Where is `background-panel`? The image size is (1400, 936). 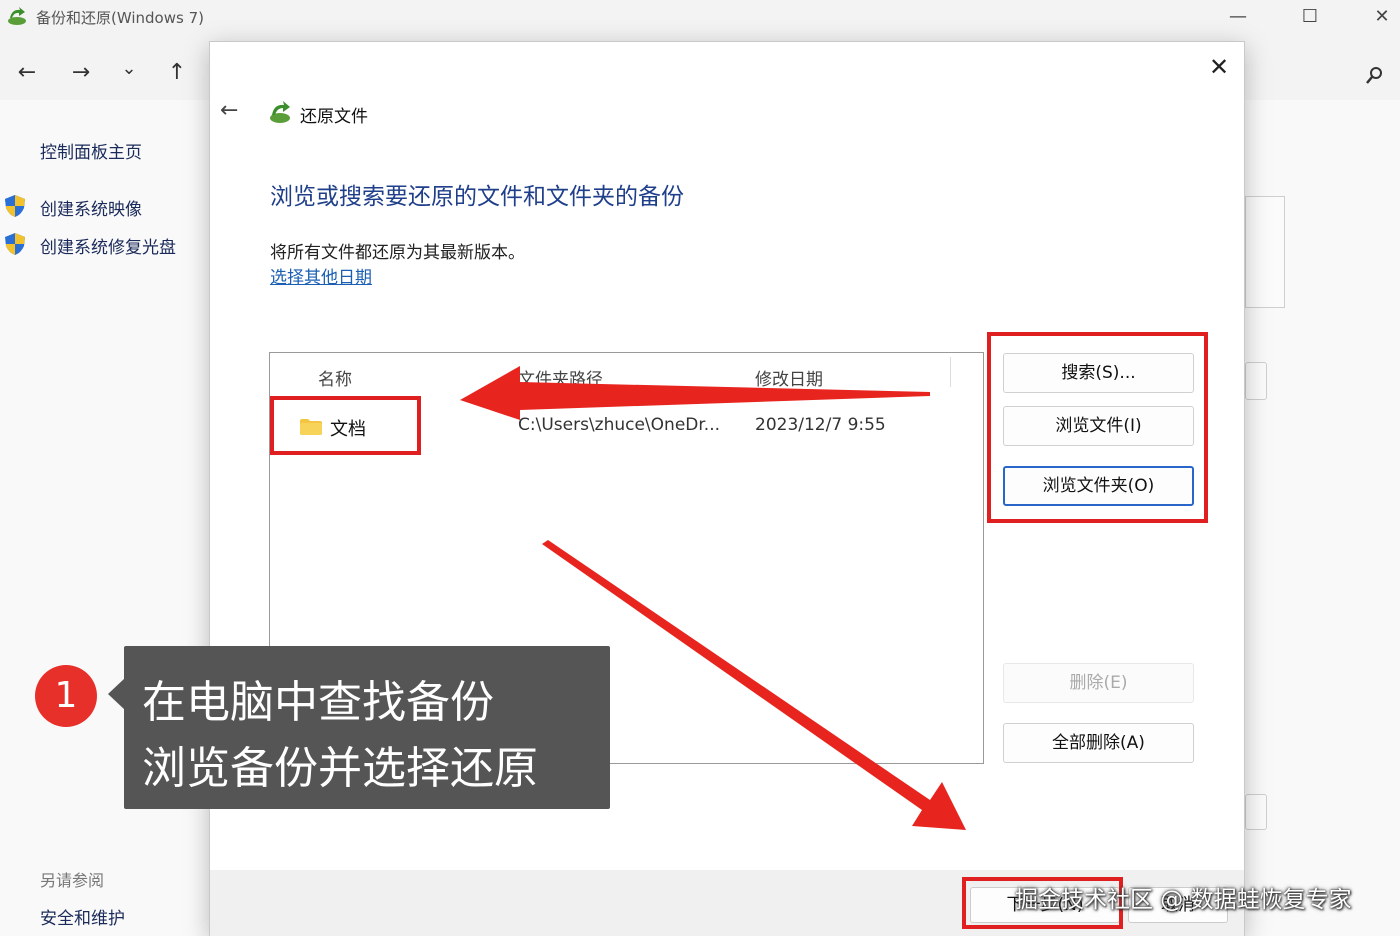
background-panel is located at coordinates (1265, 252).